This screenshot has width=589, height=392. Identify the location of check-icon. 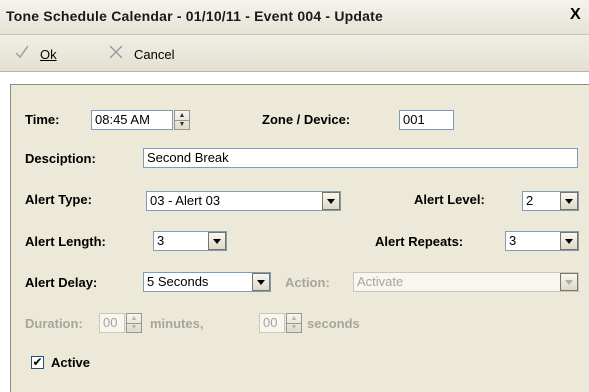
(22, 53).